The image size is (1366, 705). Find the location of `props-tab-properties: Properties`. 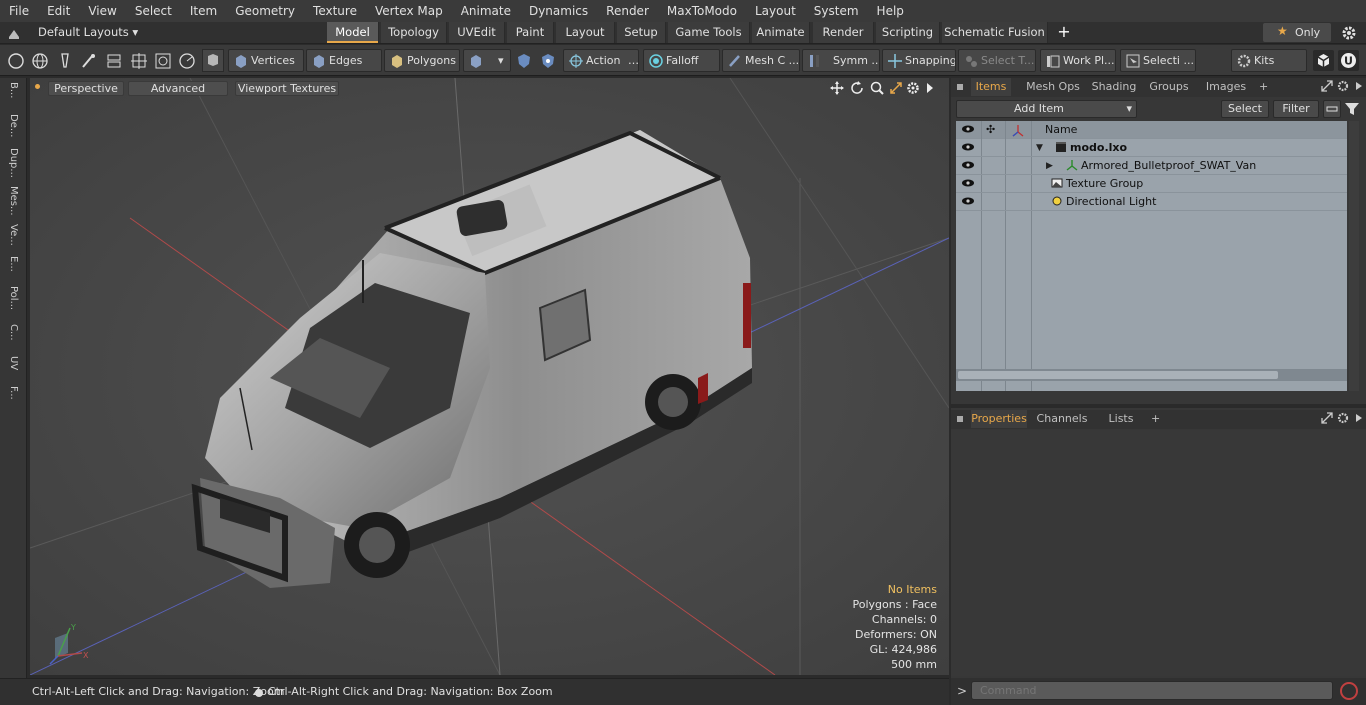

props-tab-properties: Properties is located at coordinates (999, 419).